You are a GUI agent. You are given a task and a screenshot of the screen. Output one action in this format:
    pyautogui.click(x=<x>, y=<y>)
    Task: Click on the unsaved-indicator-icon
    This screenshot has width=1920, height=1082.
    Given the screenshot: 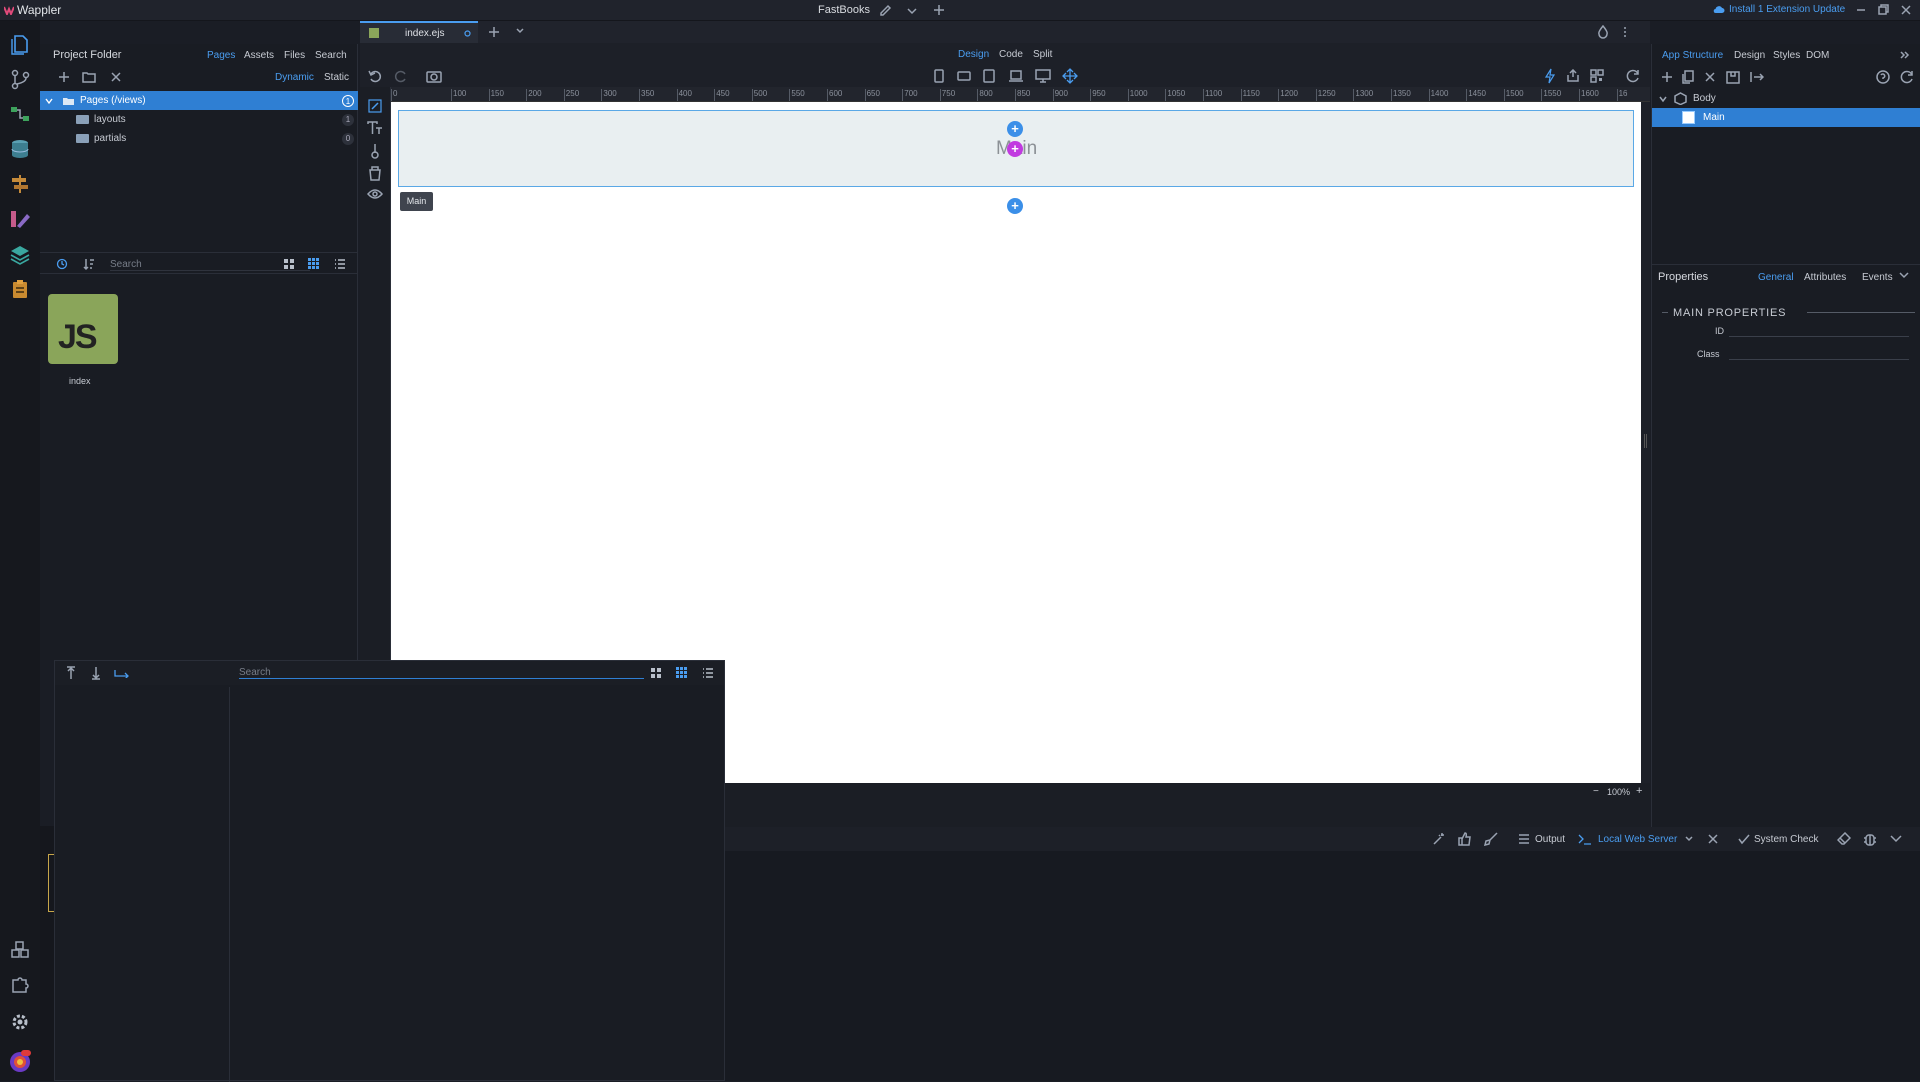 What is the action you would take?
    pyautogui.click(x=467, y=33)
    